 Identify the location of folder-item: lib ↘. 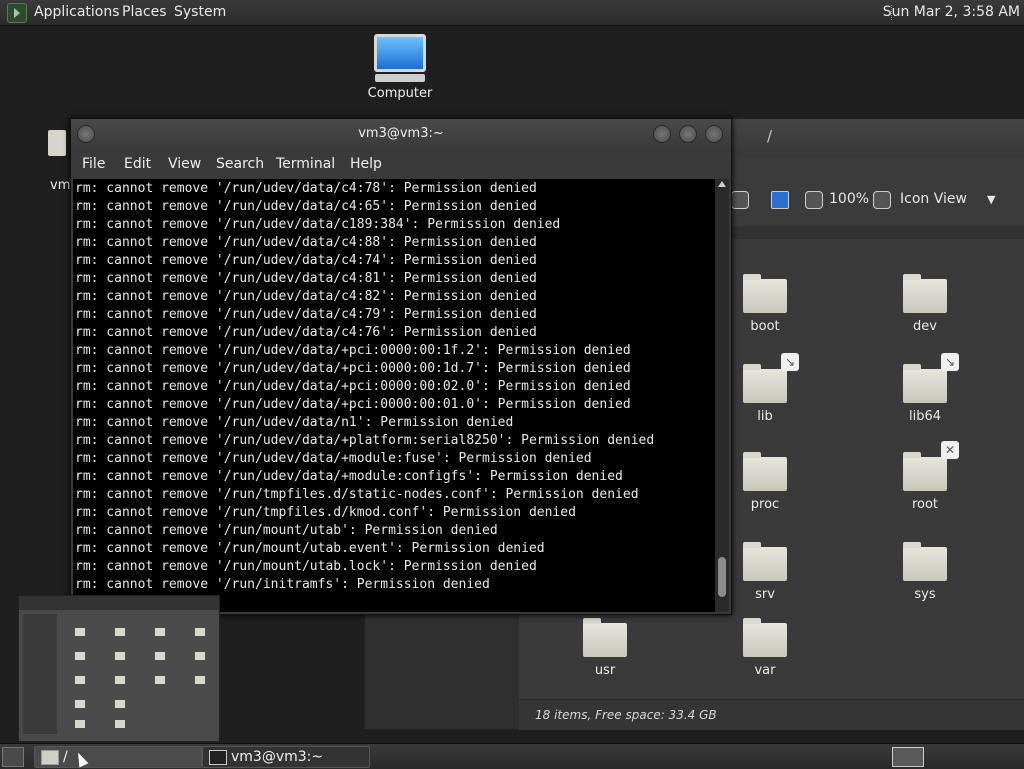
(765, 388).